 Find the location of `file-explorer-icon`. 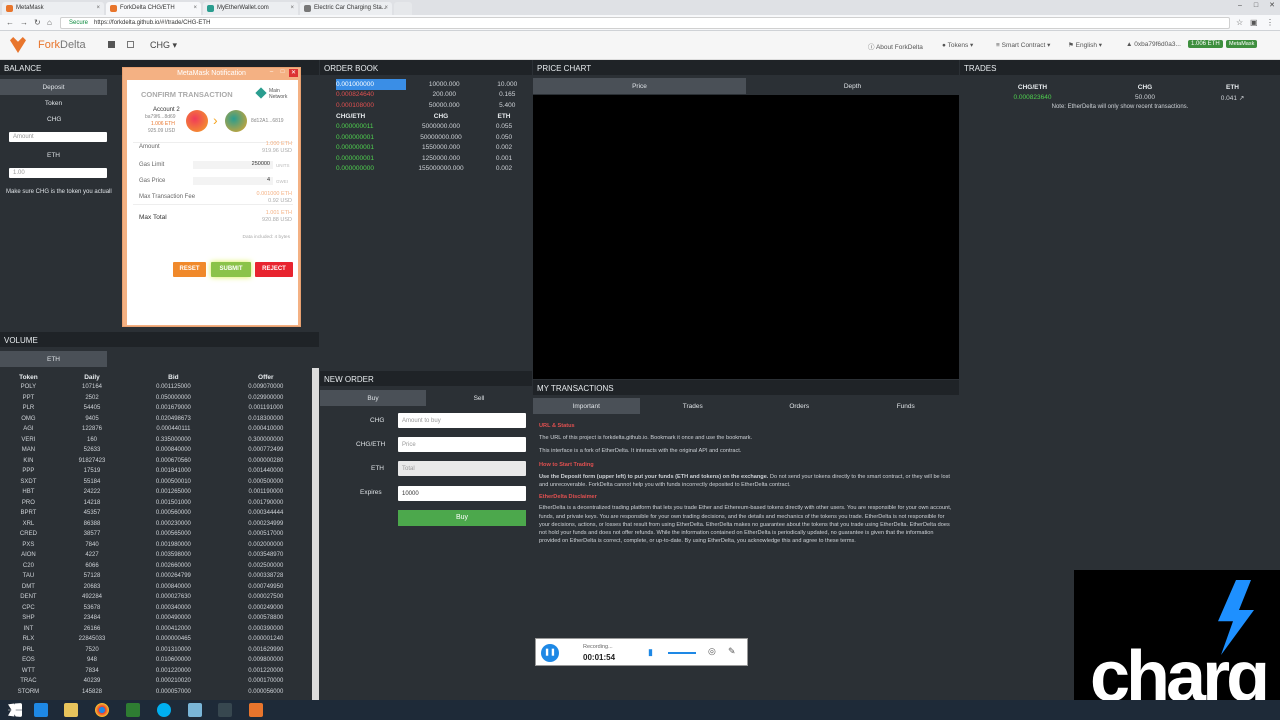

file-explorer-icon is located at coordinates (71, 710).